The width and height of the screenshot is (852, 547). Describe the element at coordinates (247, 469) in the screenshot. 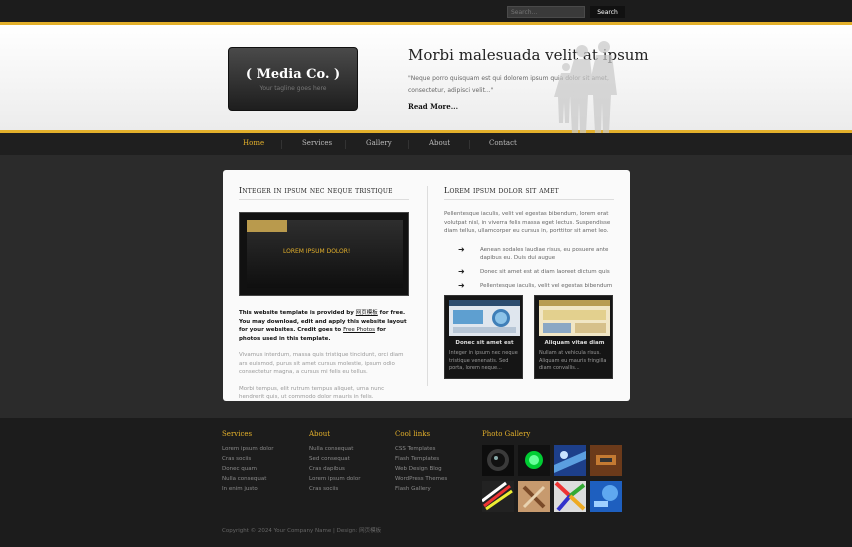

I see `footer-link: Donec quam` at that location.